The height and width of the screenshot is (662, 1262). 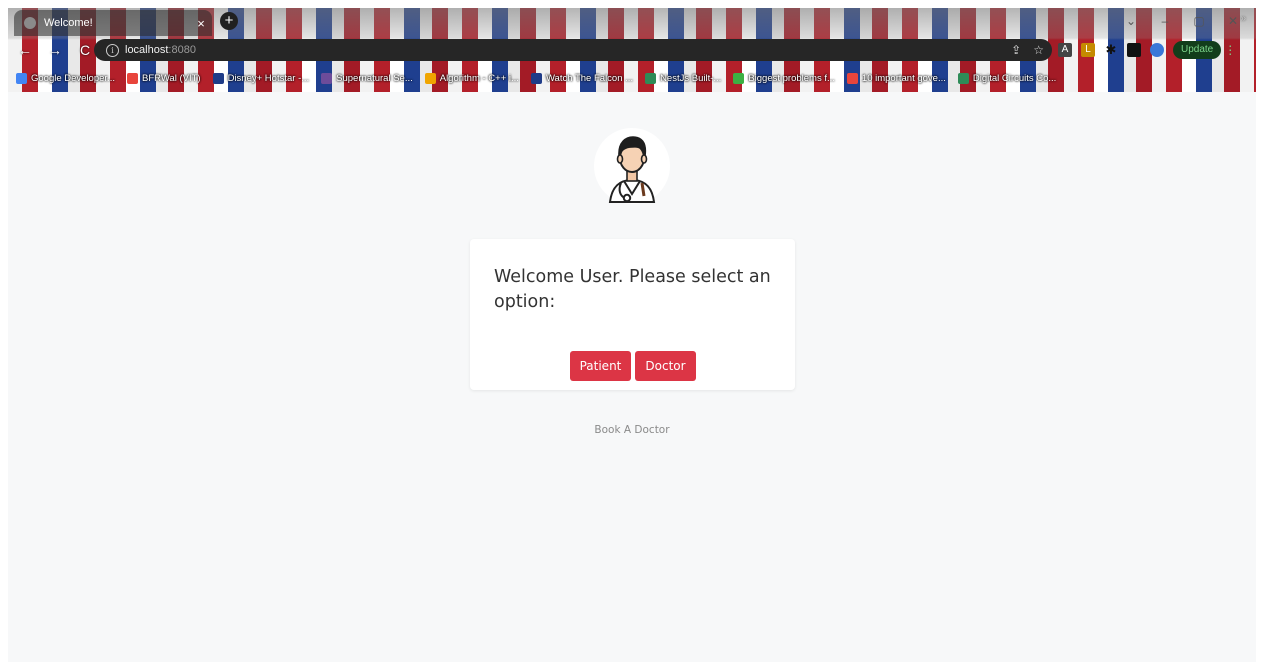 What do you see at coordinates (147, 50) in the screenshot?
I see `url-host: localhost` at bounding box center [147, 50].